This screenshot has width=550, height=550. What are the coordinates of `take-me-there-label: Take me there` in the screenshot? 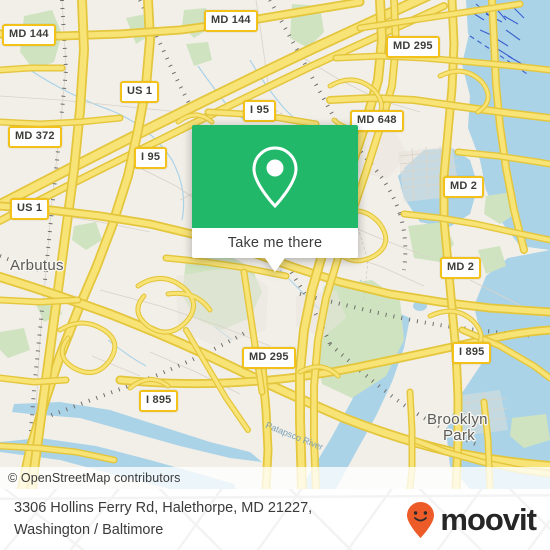 It's located at (275, 243).